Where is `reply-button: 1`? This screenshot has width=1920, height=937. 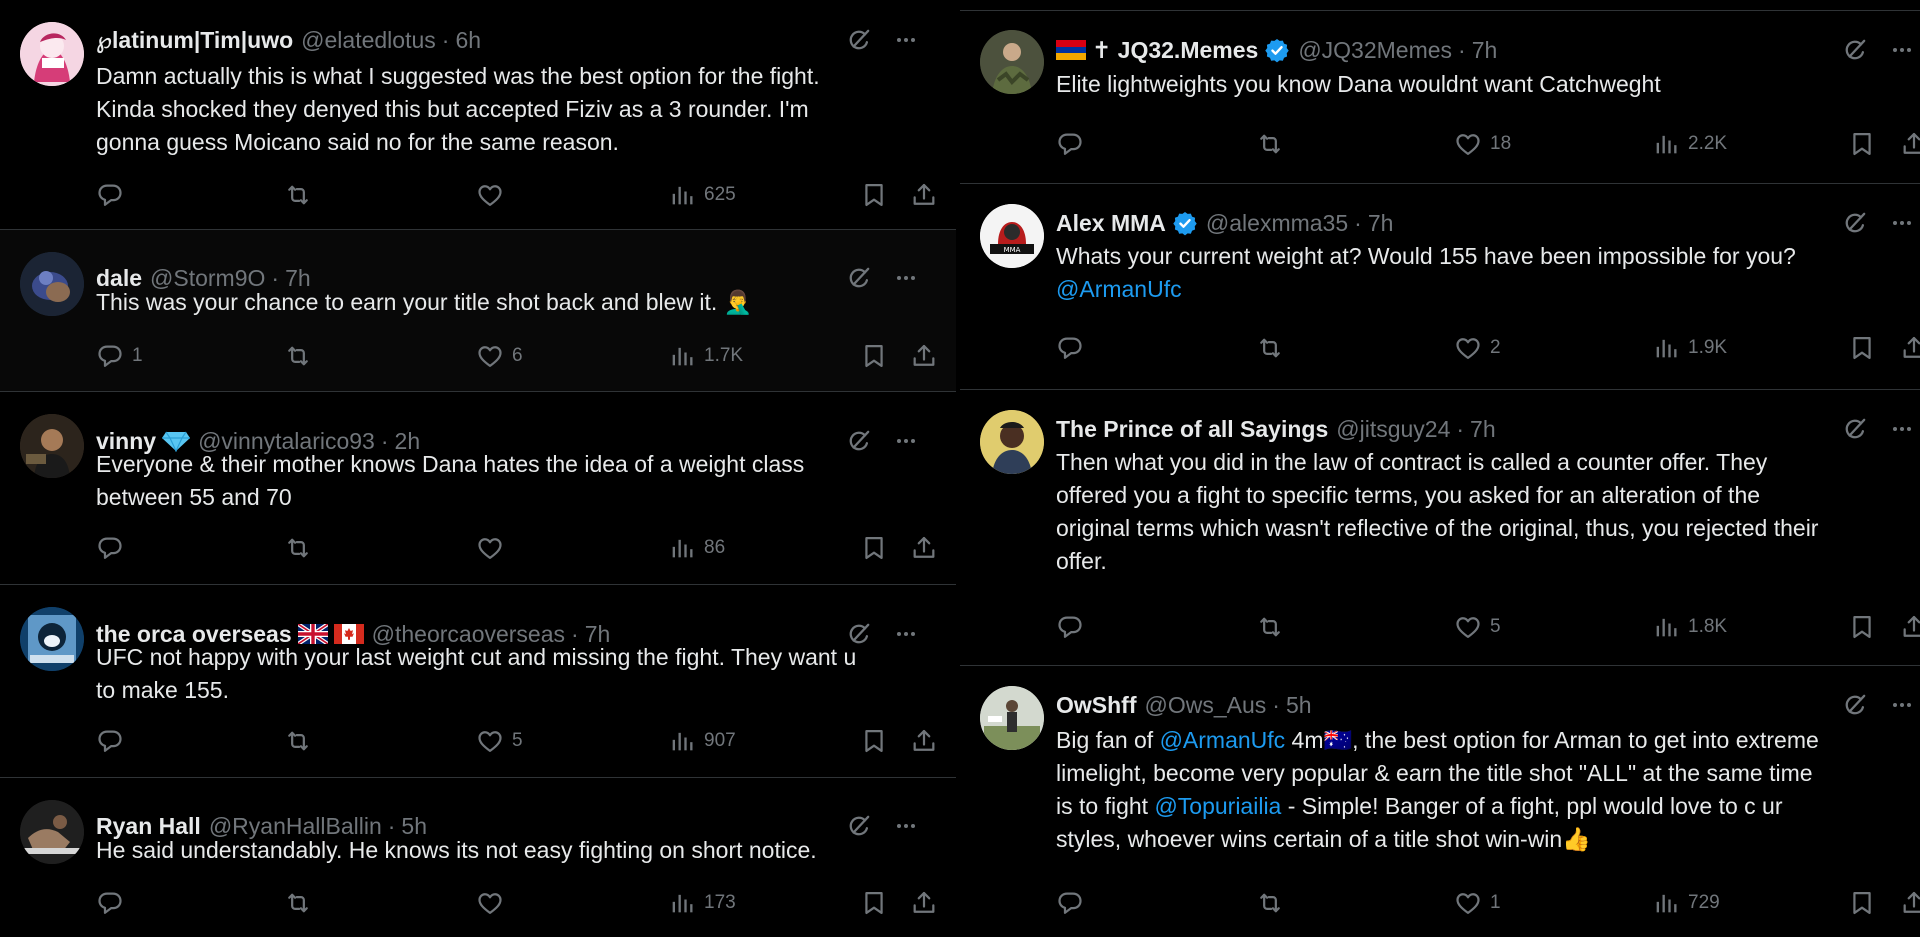
reply-button: 1 is located at coordinates (119, 356).